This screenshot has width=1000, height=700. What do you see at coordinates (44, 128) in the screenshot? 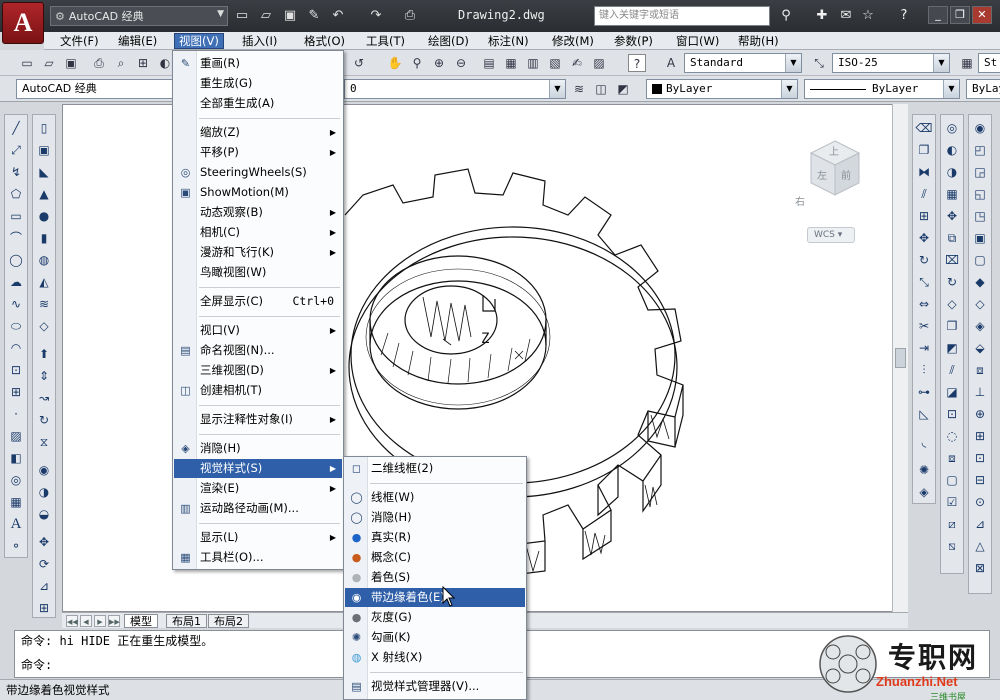
I see `polysolid-icon: ▯` at bounding box center [44, 128].